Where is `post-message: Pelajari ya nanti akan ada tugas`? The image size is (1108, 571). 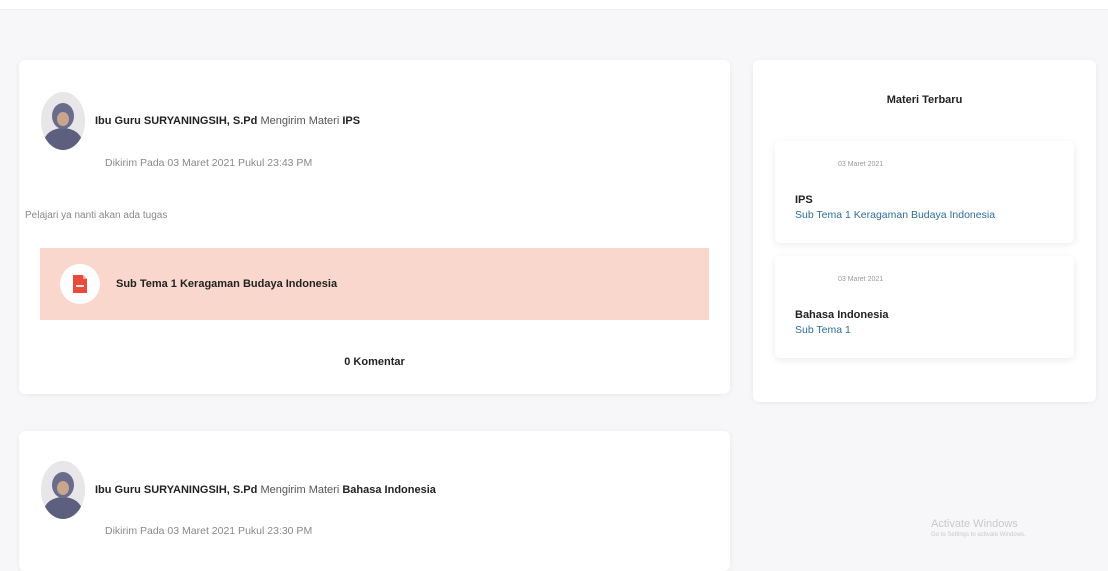 post-message: Pelajari ya nanti akan ada tugas is located at coordinates (96, 215).